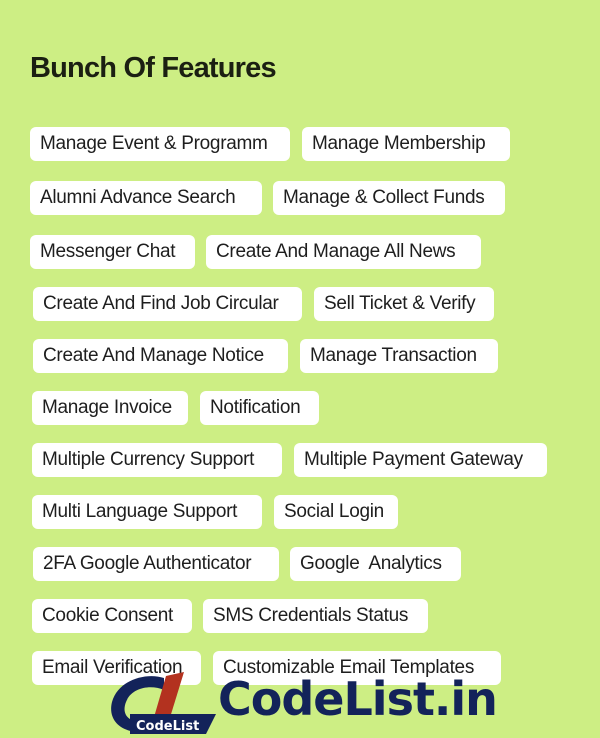  I want to click on codelist-watermark: CodeList CodeList.in, so click(302, 702).